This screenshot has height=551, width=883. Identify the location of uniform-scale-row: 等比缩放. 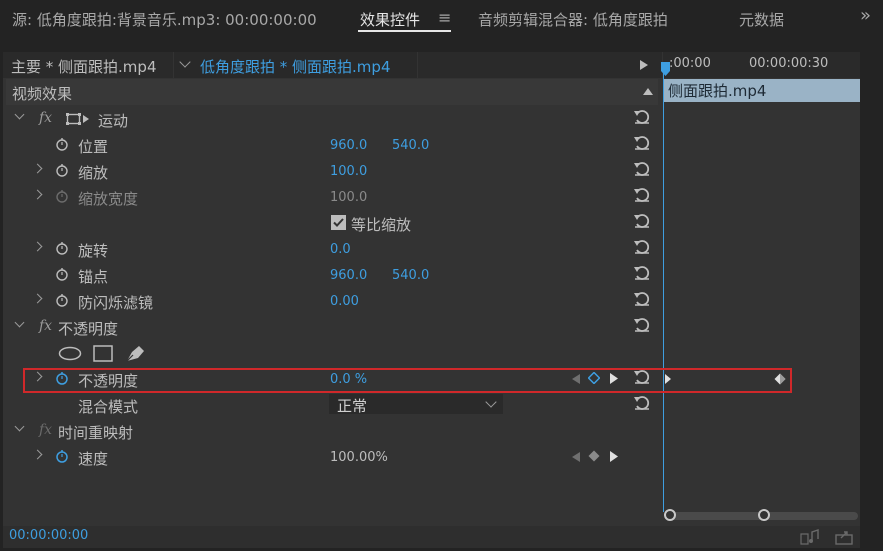
(333, 223).